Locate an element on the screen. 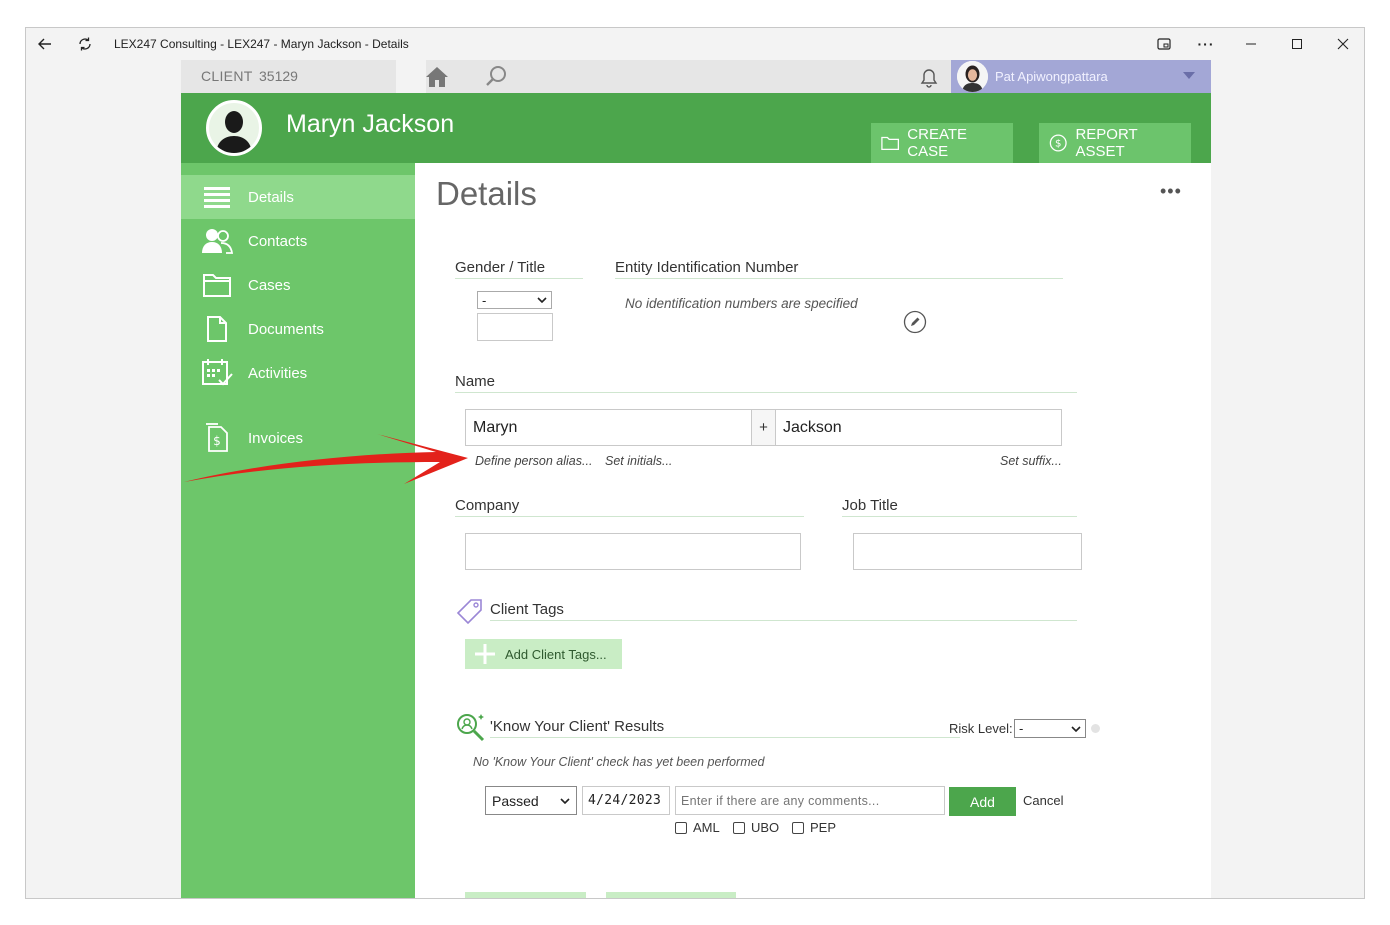 The width and height of the screenshot is (1390, 925). home-icon is located at coordinates (437, 77).